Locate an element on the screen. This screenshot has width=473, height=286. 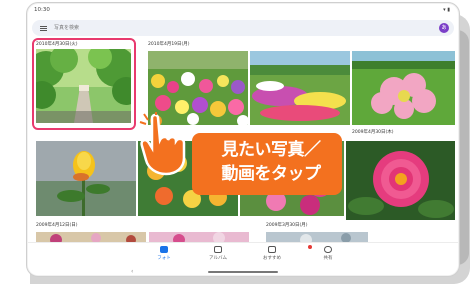
status-time: 10:30 is located at coordinates (42, 10).